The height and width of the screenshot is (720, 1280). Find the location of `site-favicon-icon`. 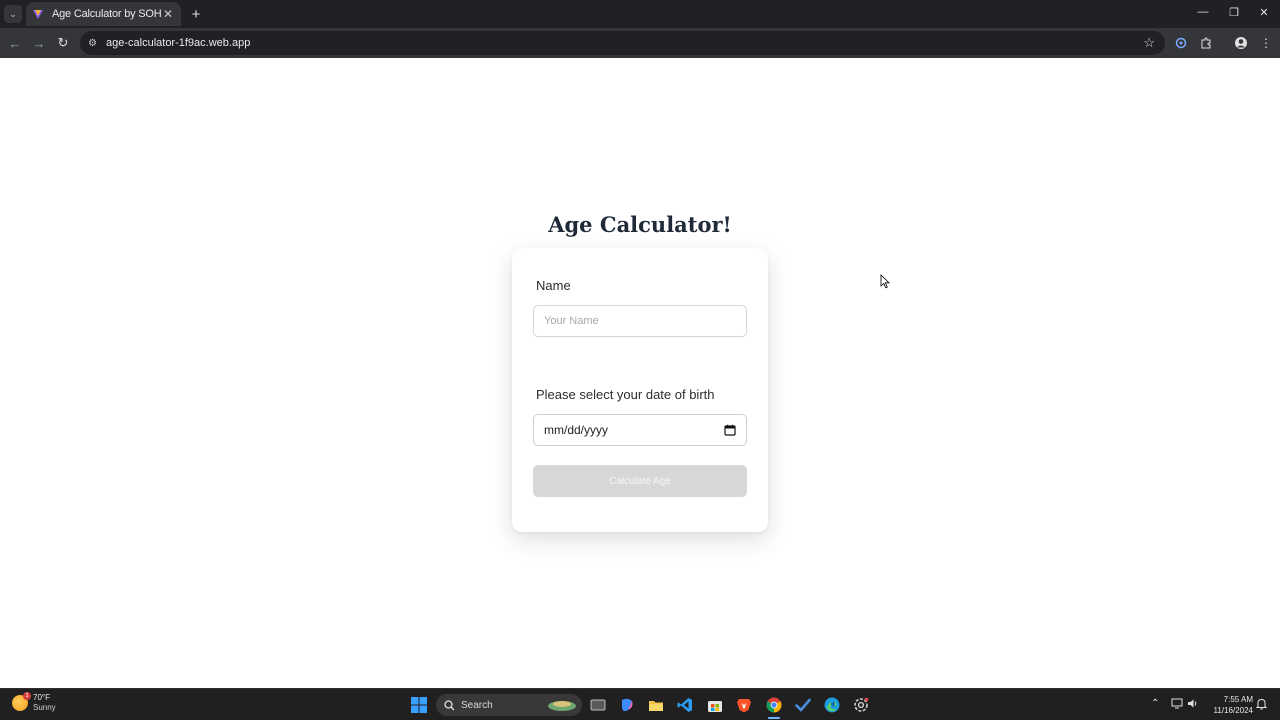

site-favicon-icon is located at coordinates (38, 14).